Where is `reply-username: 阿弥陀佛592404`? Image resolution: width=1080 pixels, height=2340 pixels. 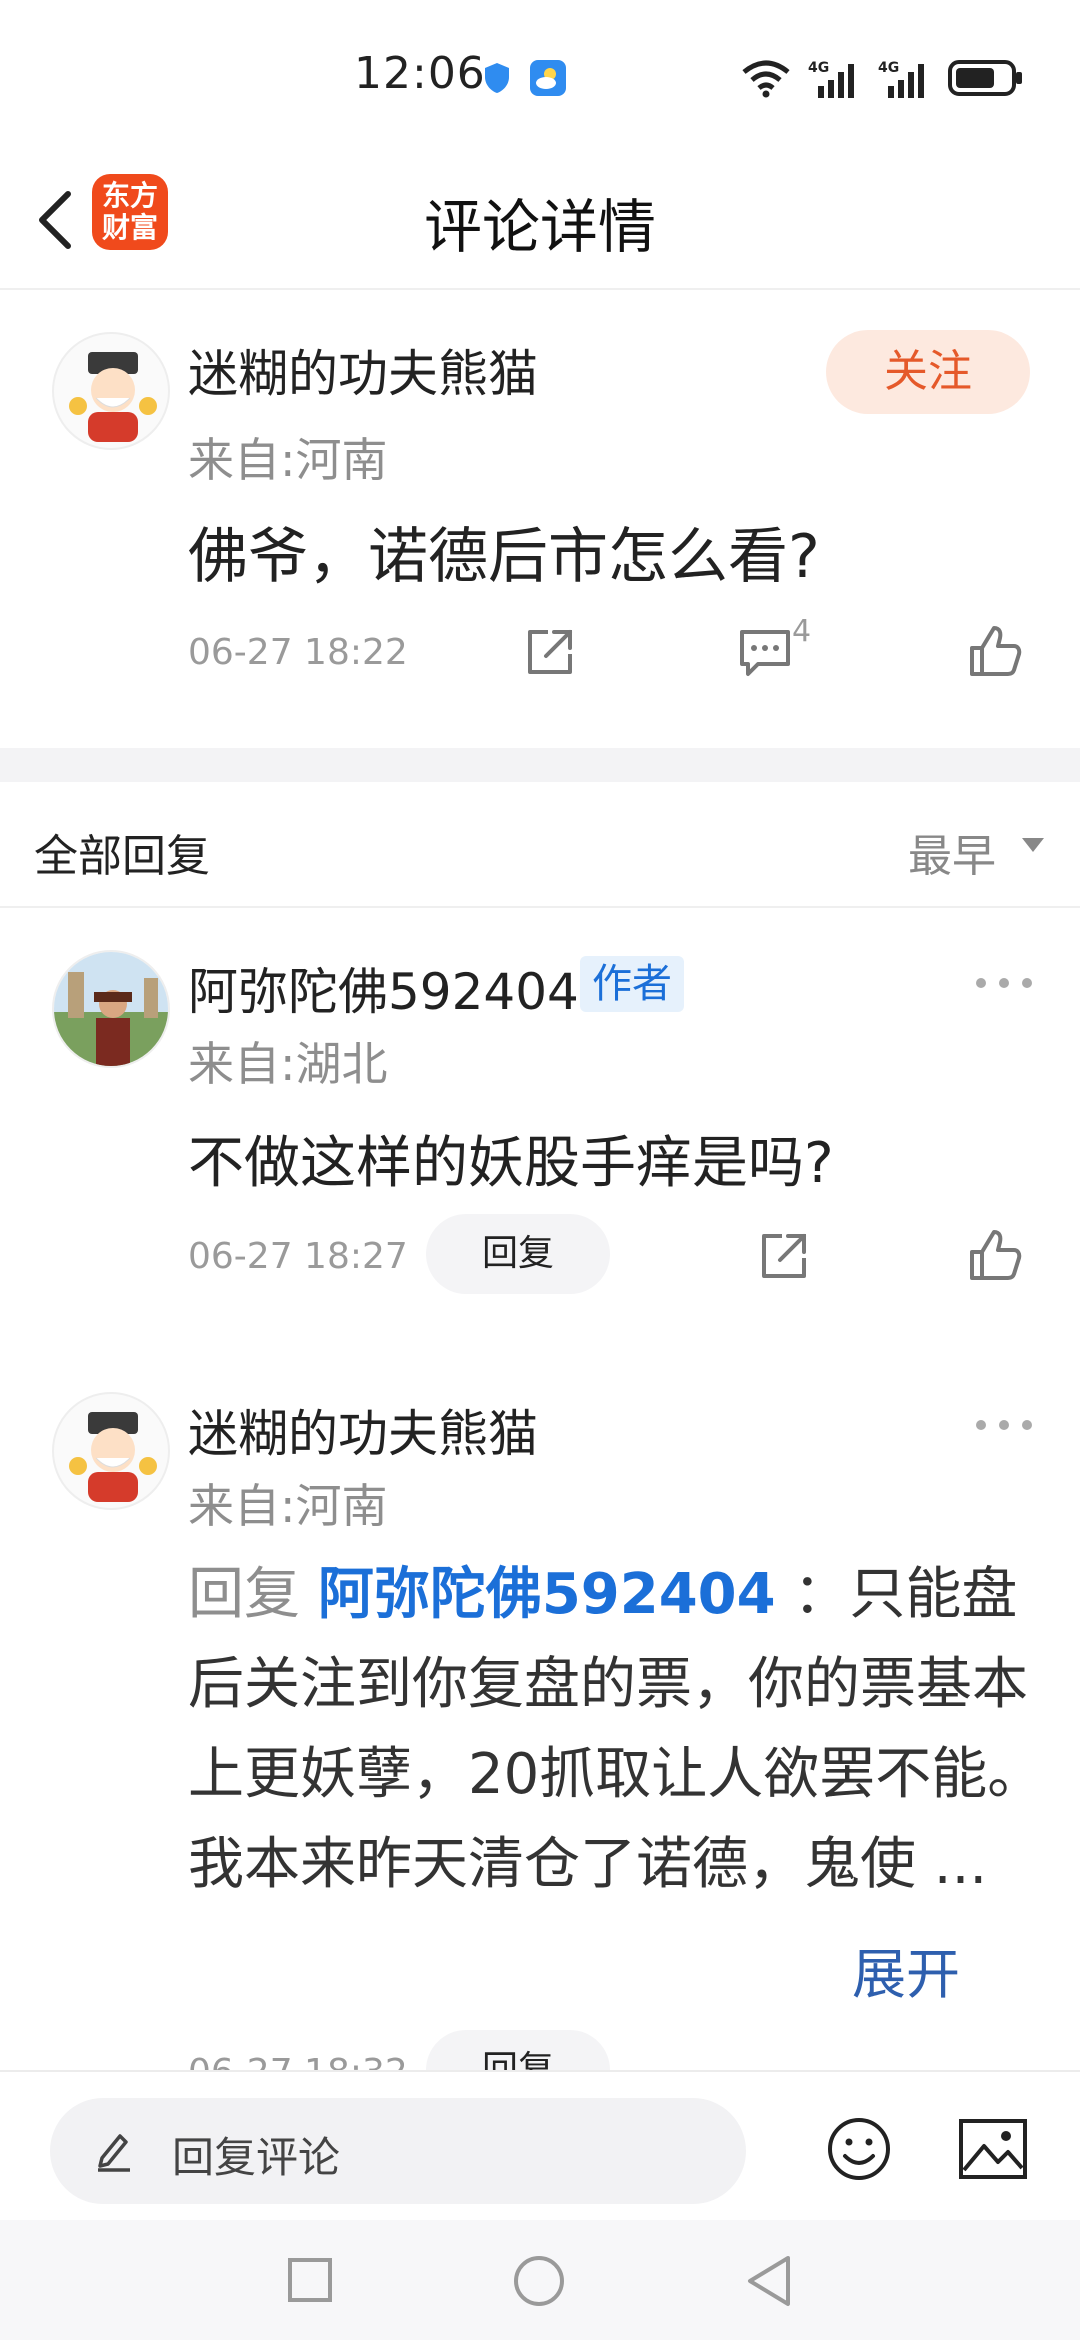 reply-username: 阿弥陀佛592404 is located at coordinates (383, 988).